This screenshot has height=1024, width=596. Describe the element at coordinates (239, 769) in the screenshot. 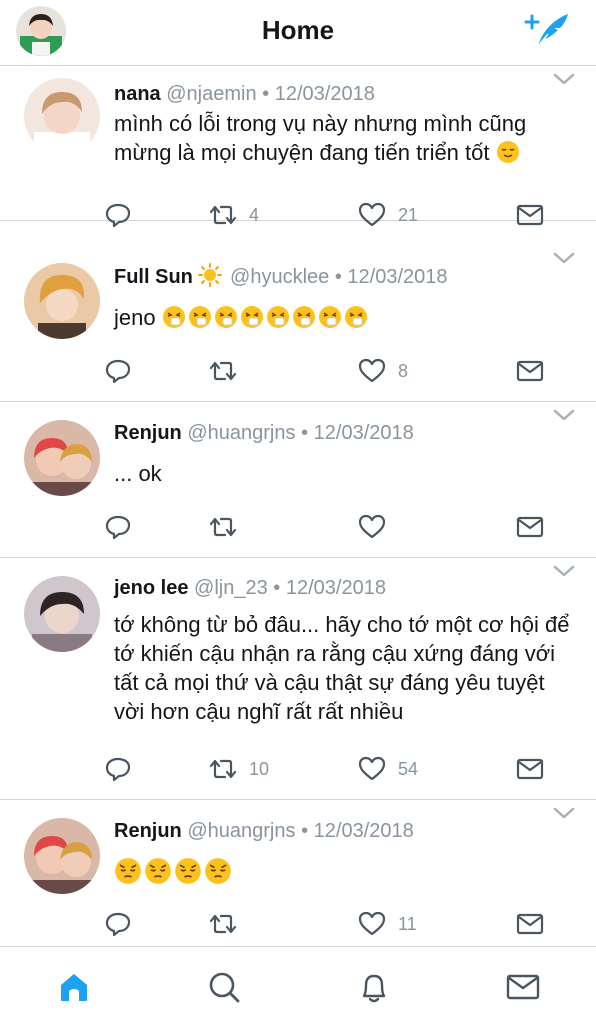

I see `retweet-button: 10` at that location.